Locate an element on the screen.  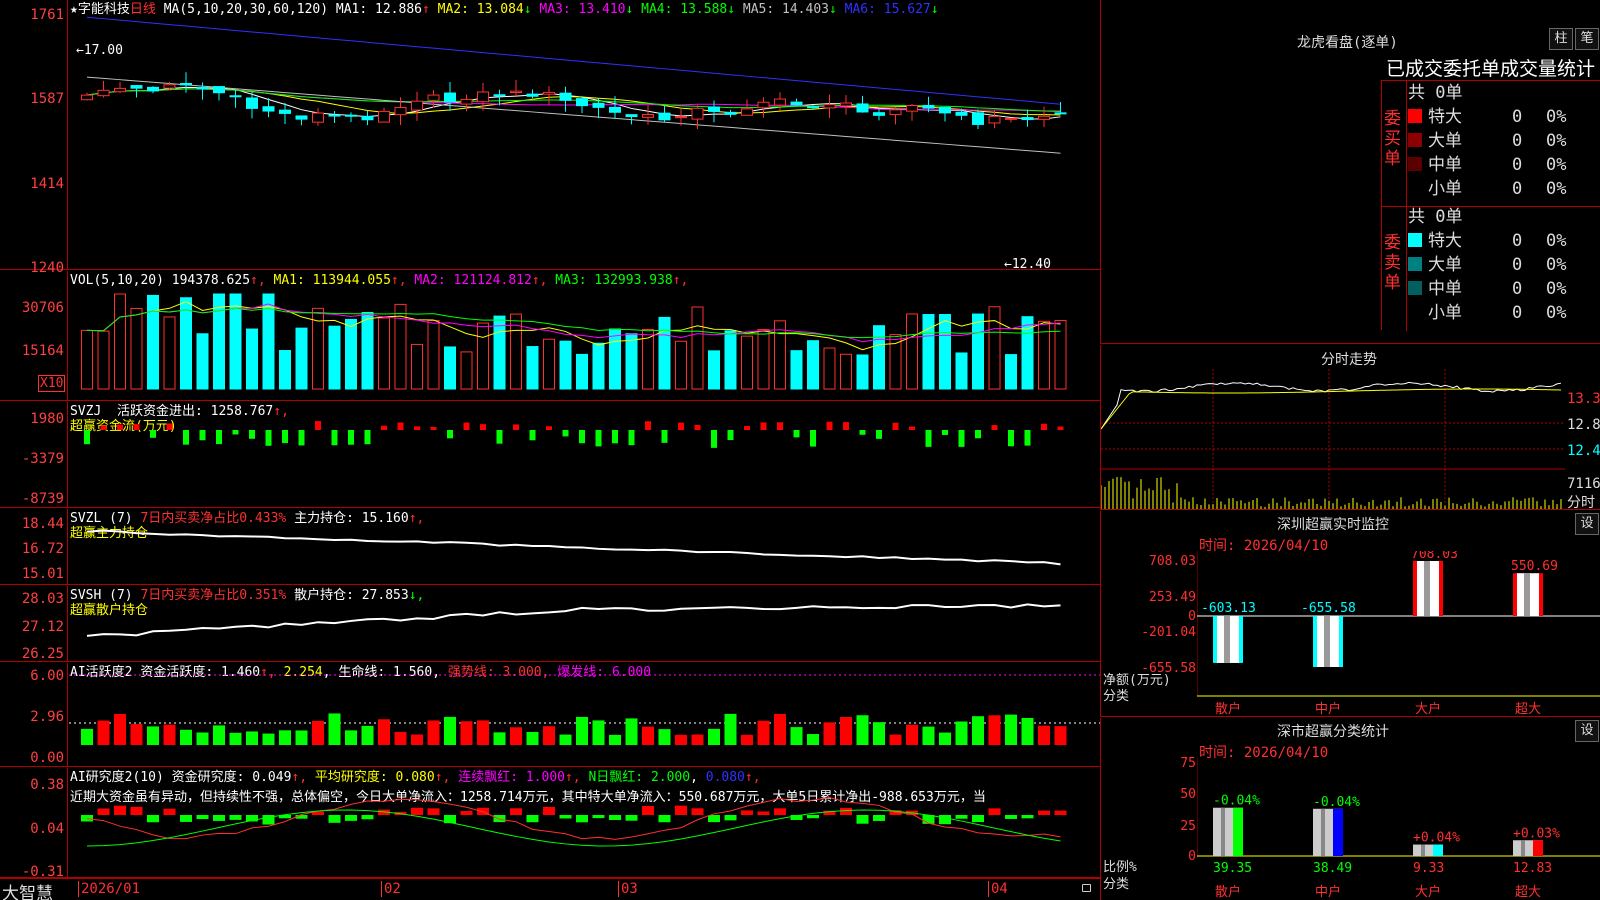
svsh-tick: 27.12 is located at coordinates (42, 627).